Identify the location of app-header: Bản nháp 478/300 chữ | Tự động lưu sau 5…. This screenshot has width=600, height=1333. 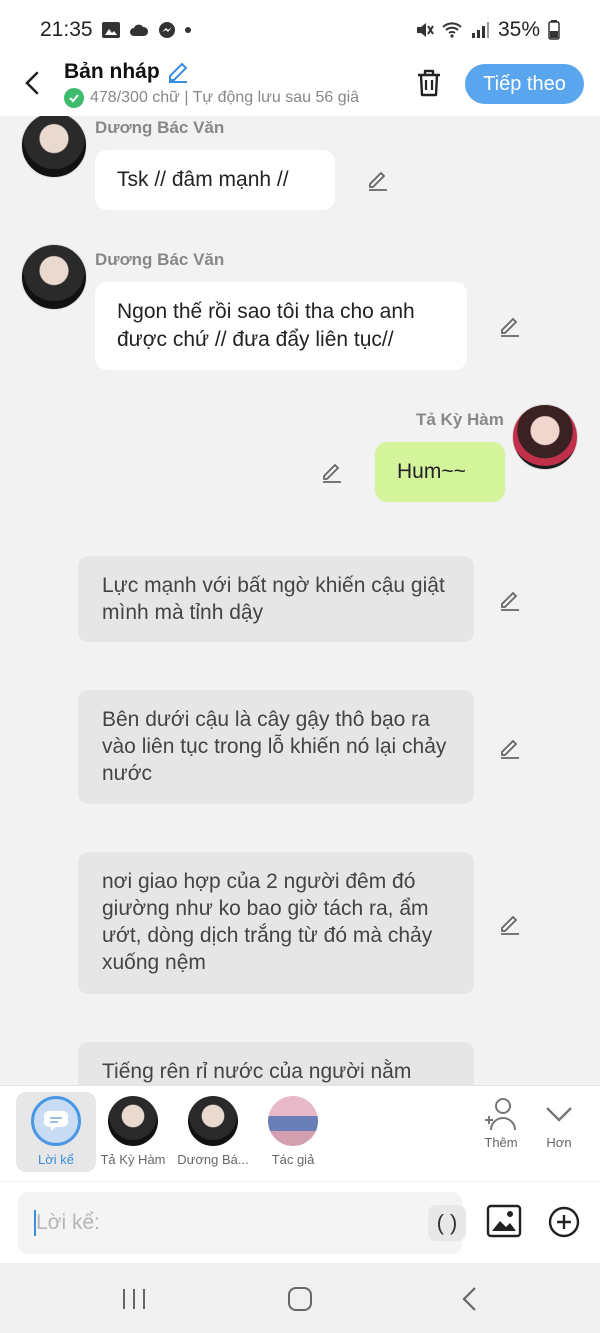
(300, 88).